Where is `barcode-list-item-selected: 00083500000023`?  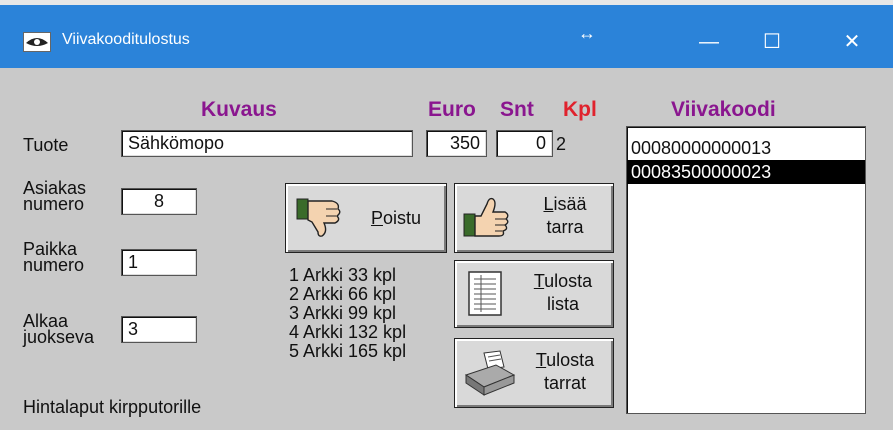 barcode-list-item-selected: 00083500000023 is located at coordinates (746, 172).